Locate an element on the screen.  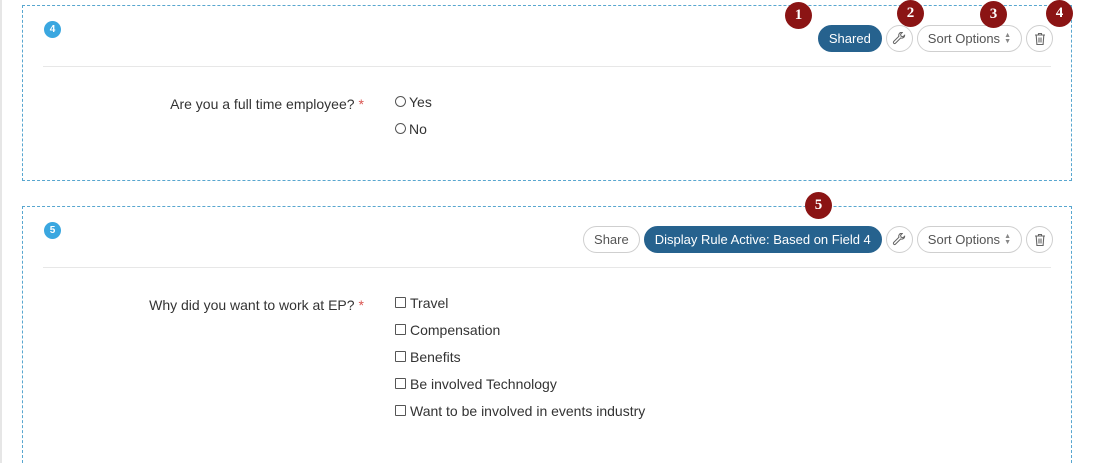
page-left-rule is located at coordinates (1, 231).